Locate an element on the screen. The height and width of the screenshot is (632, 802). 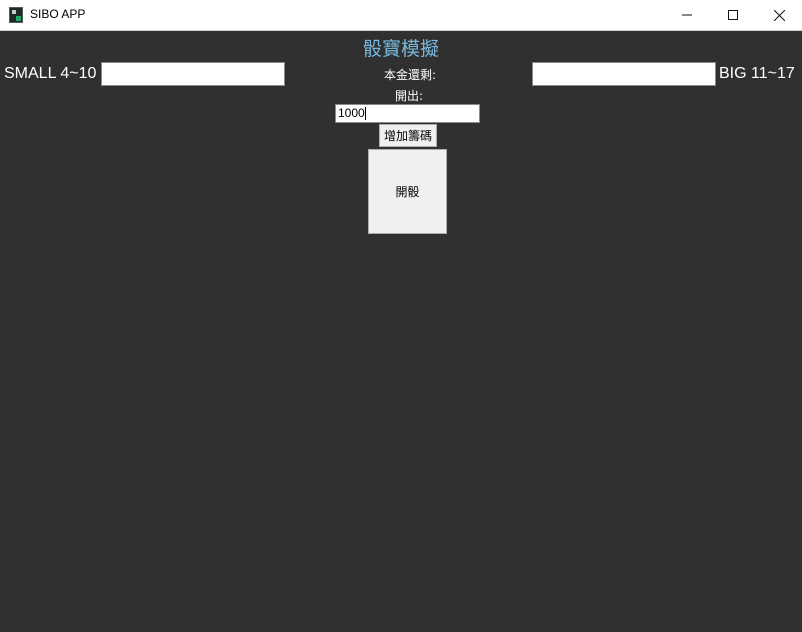
minimize-button is located at coordinates (687, 15).